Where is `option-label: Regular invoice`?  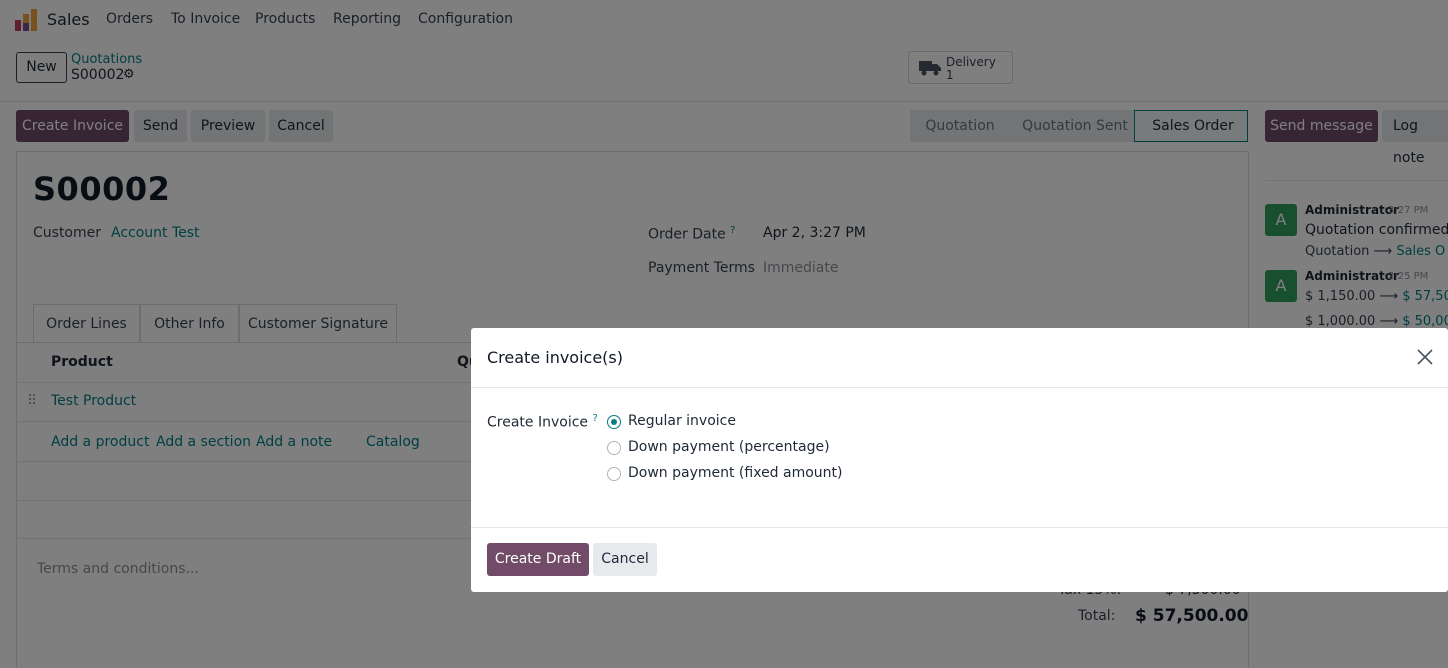 option-label: Regular invoice is located at coordinates (682, 421).